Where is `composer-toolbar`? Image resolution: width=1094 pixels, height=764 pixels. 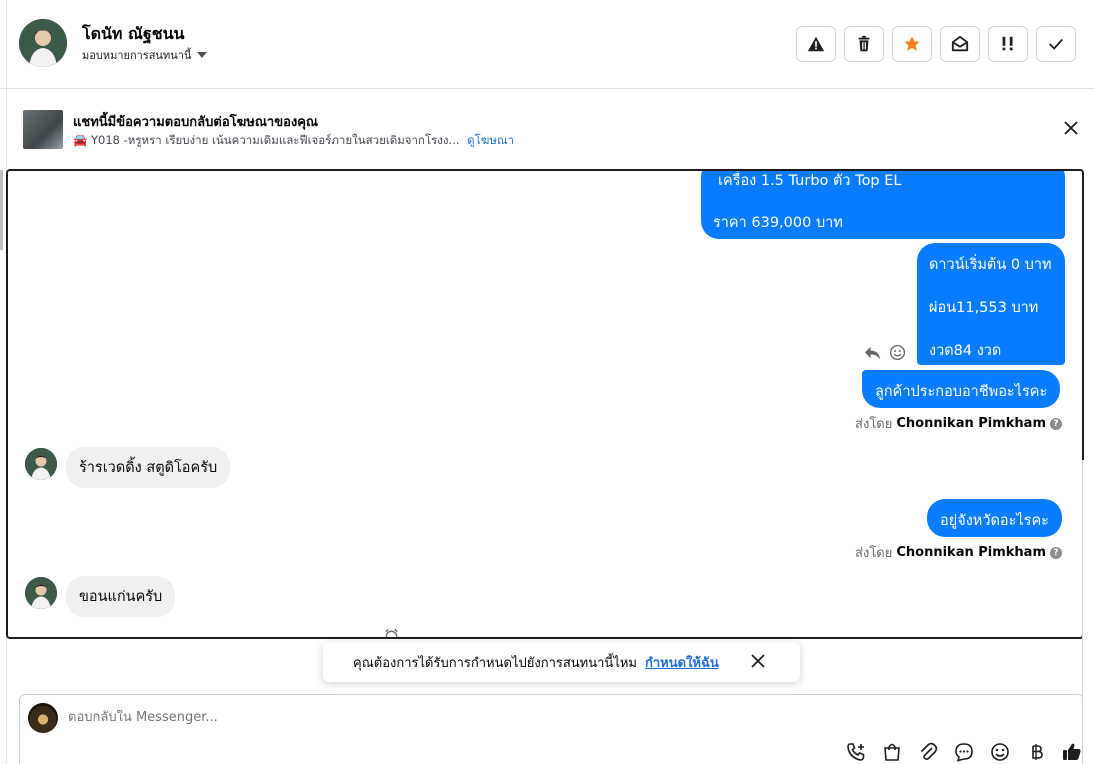
composer-toolbar is located at coordinates (964, 752).